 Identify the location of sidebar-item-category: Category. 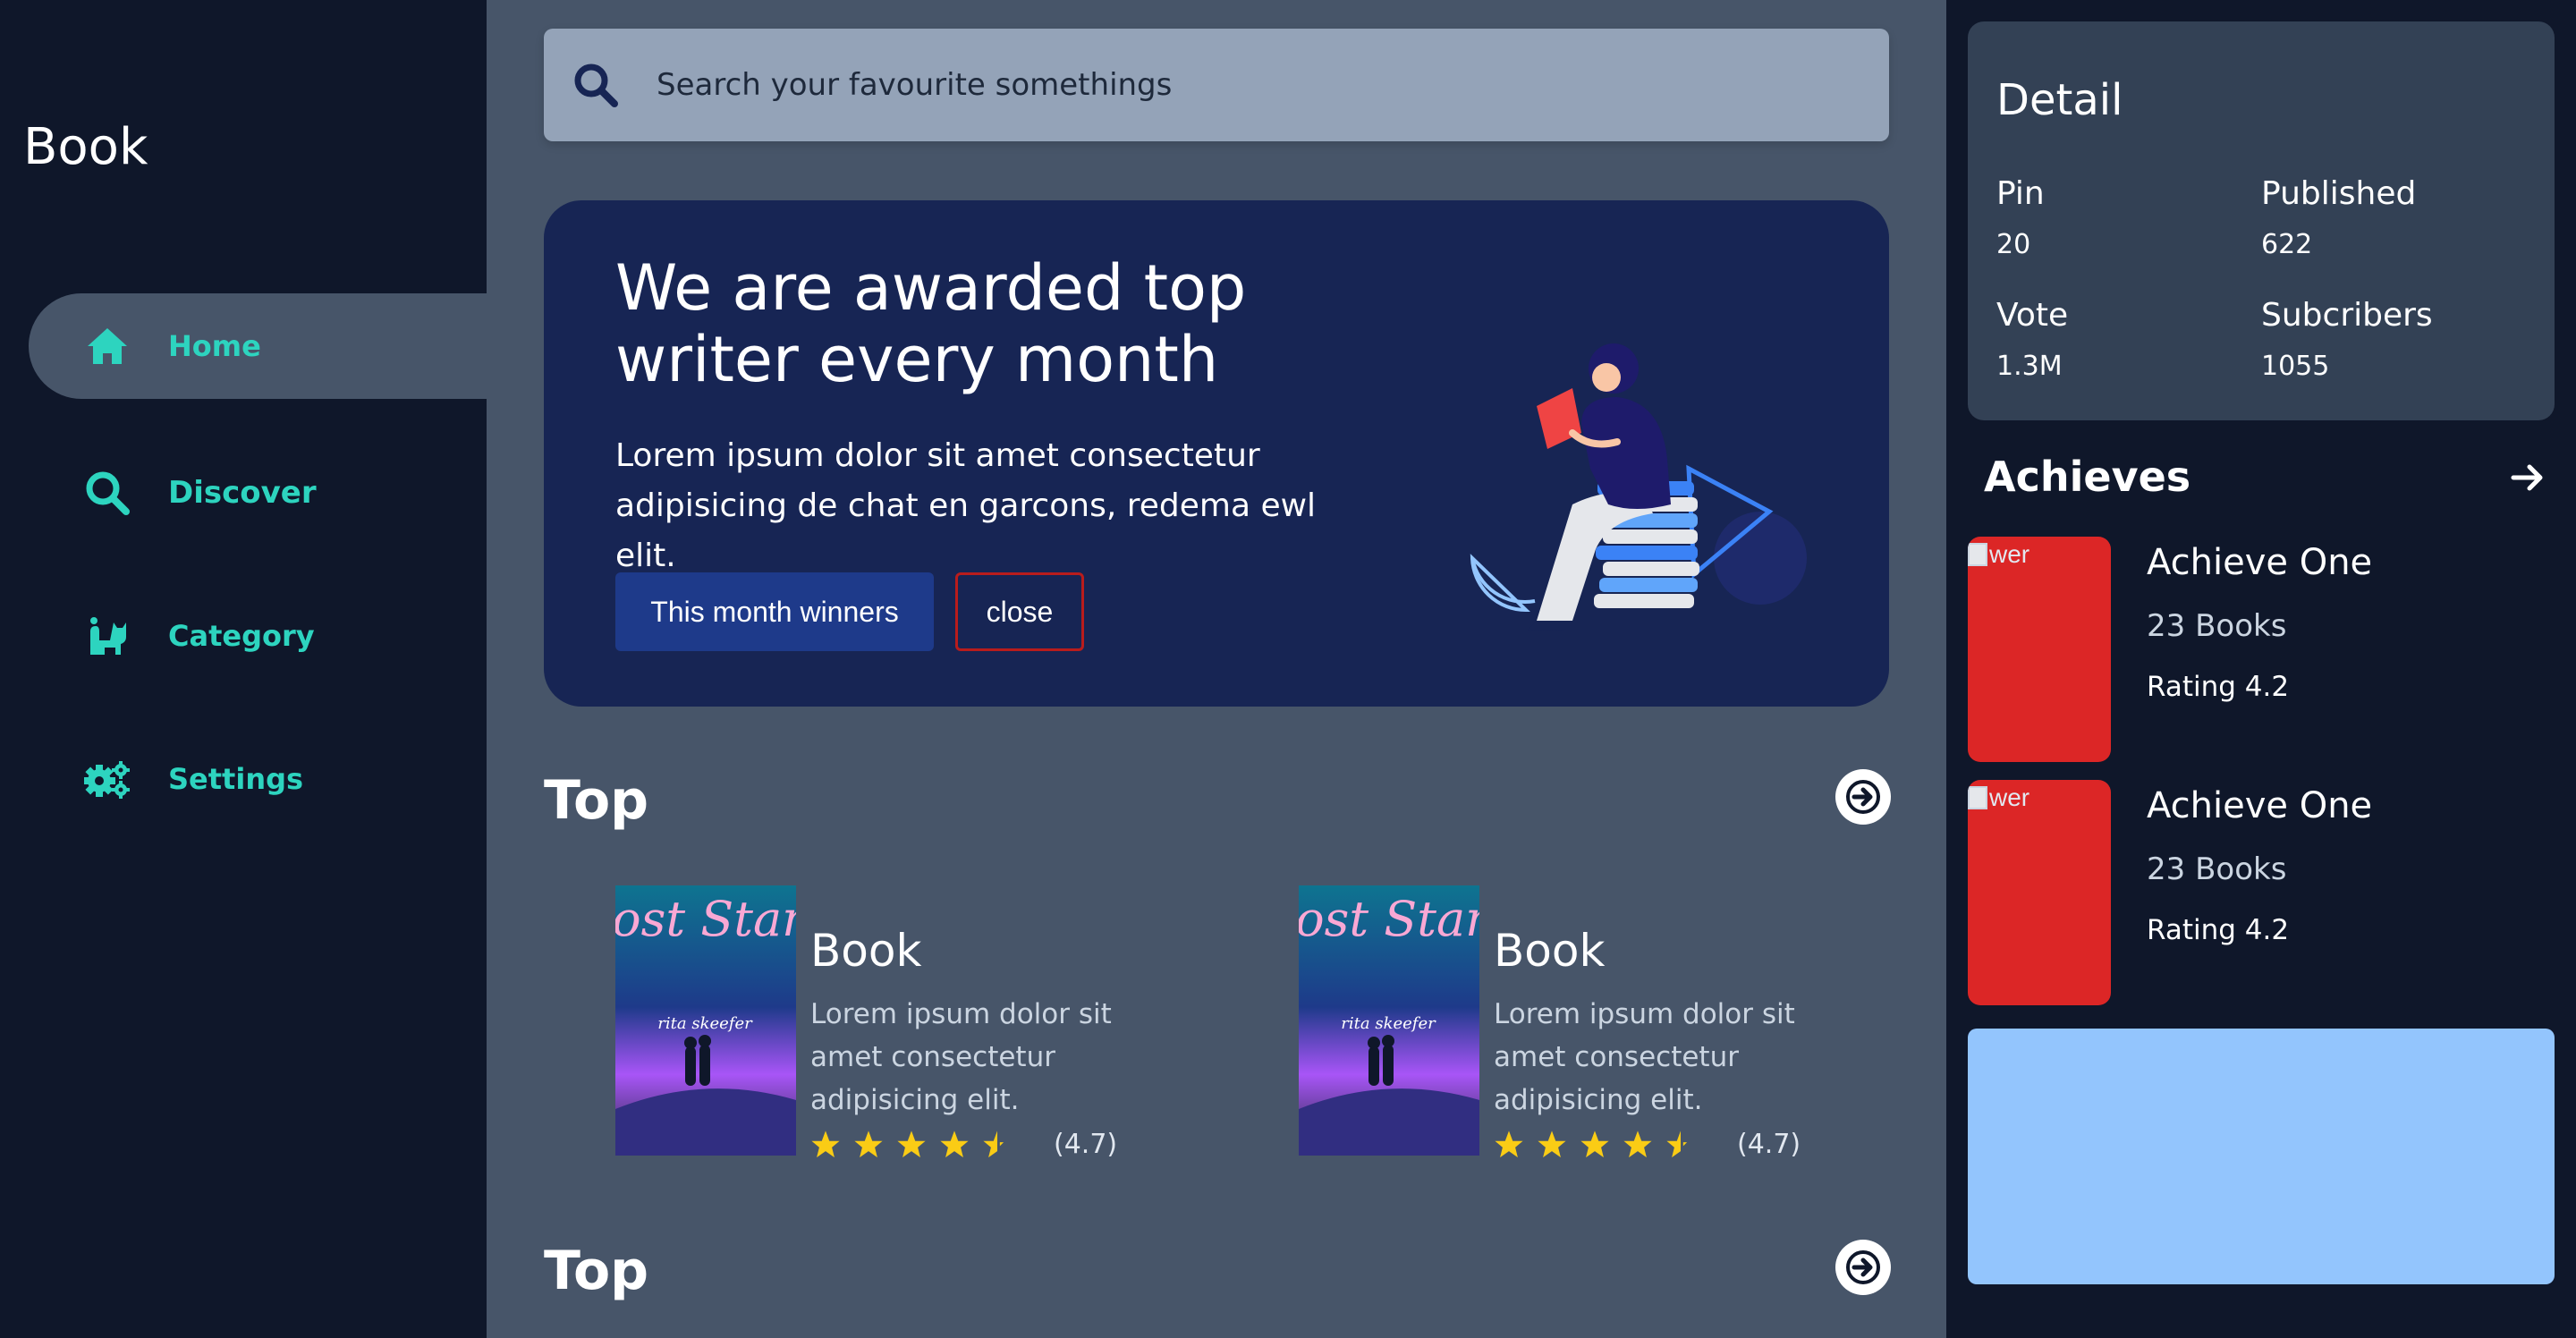
(258, 636).